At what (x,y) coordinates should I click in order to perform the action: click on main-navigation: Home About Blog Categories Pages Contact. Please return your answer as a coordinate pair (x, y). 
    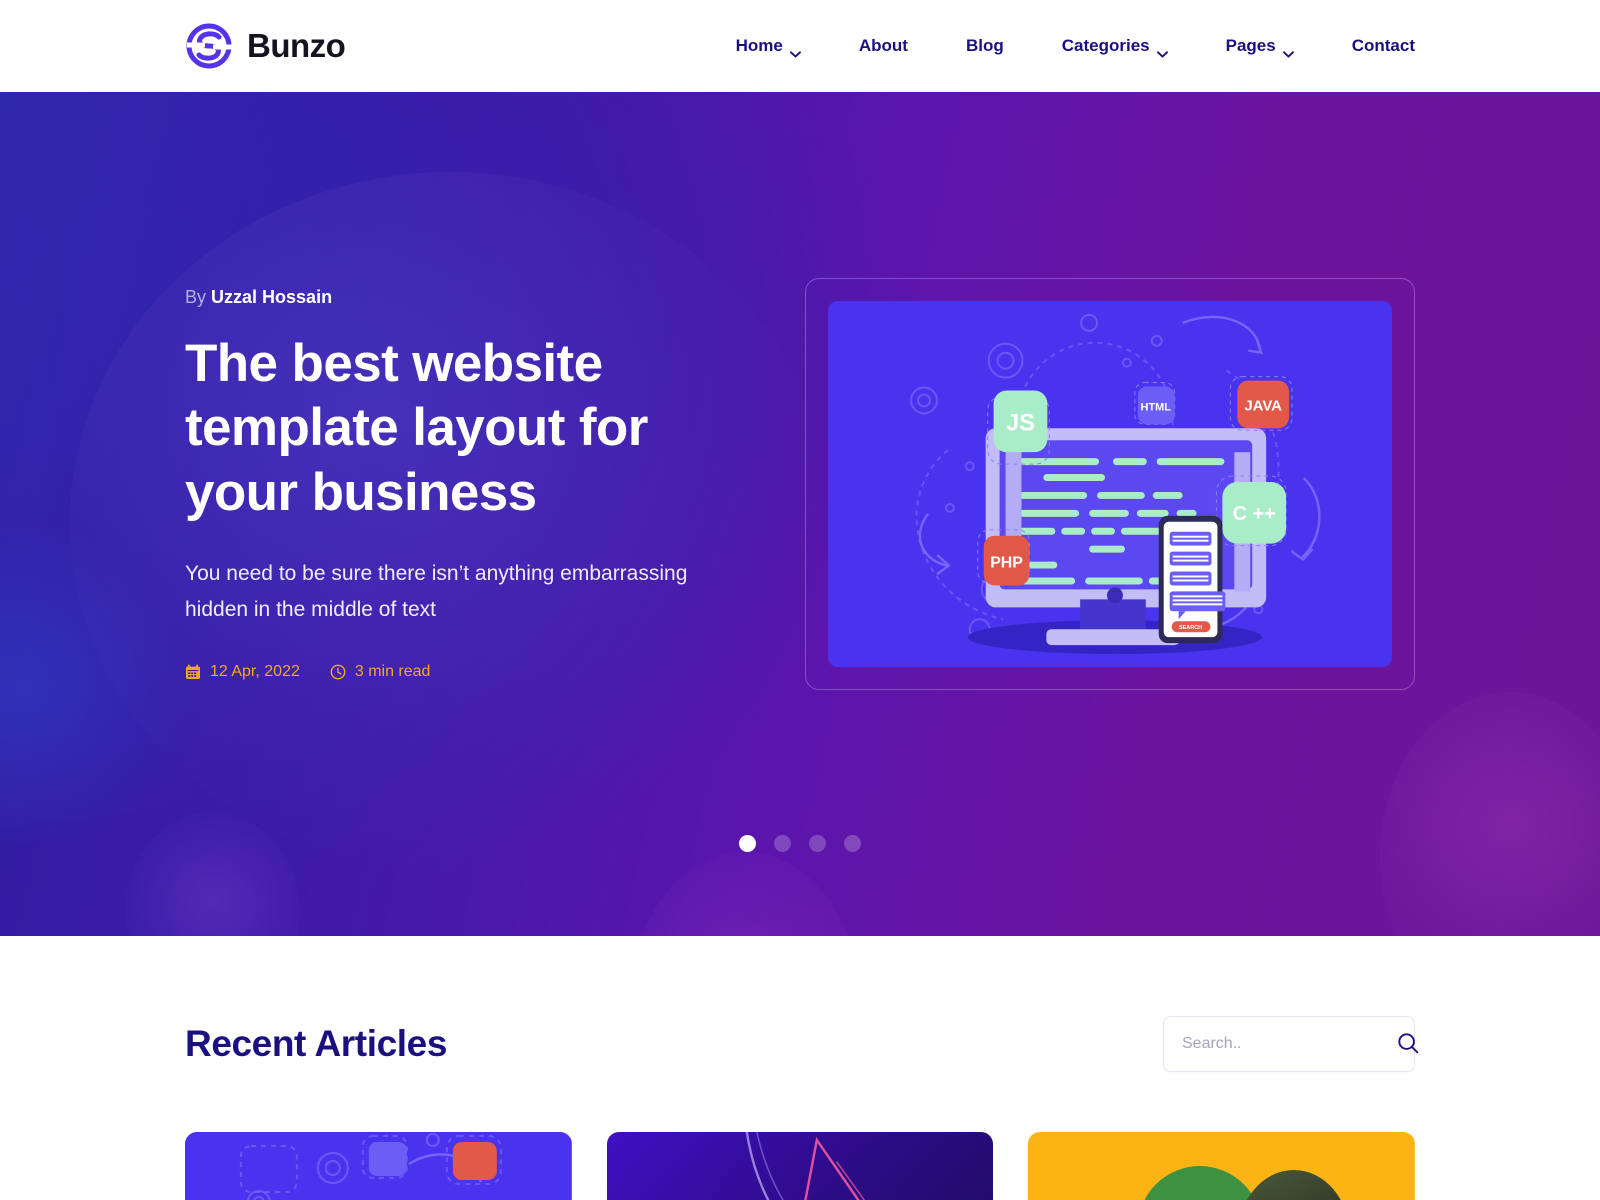
    Looking at the image, I should click on (1075, 47).